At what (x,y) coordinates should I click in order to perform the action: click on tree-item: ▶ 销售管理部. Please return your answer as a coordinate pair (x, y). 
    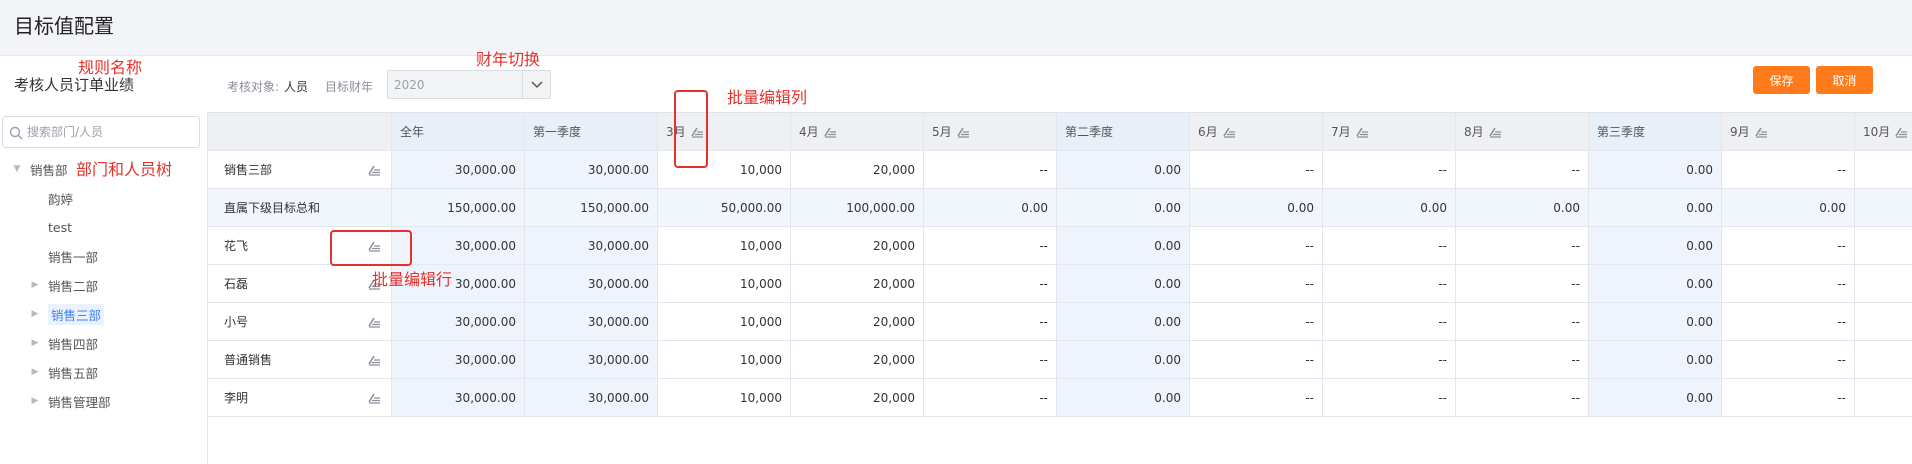
    Looking at the image, I should click on (70, 401).